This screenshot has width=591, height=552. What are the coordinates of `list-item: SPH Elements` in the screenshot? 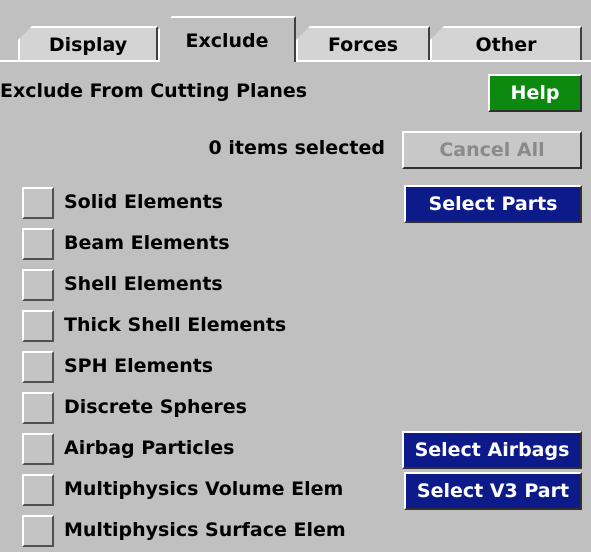 It's located at (295, 367).